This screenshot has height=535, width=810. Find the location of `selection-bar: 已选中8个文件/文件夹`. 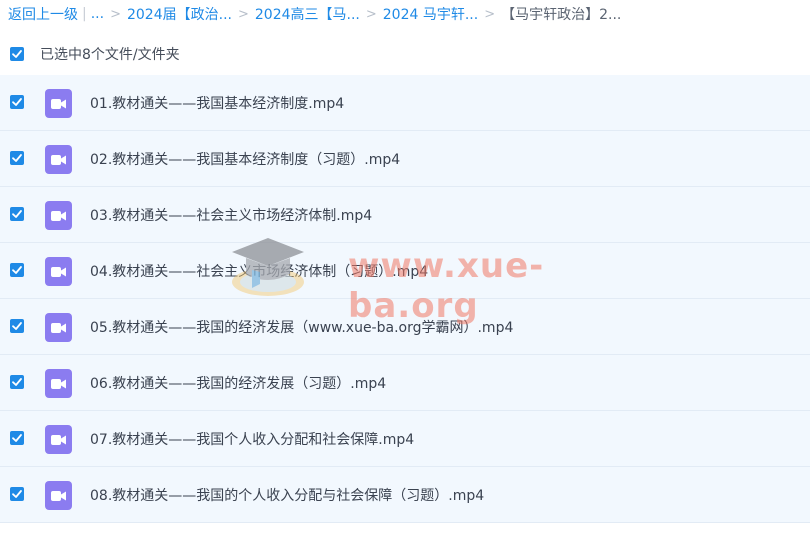

selection-bar: 已选中8个文件/文件夹 is located at coordinates (95, 54).